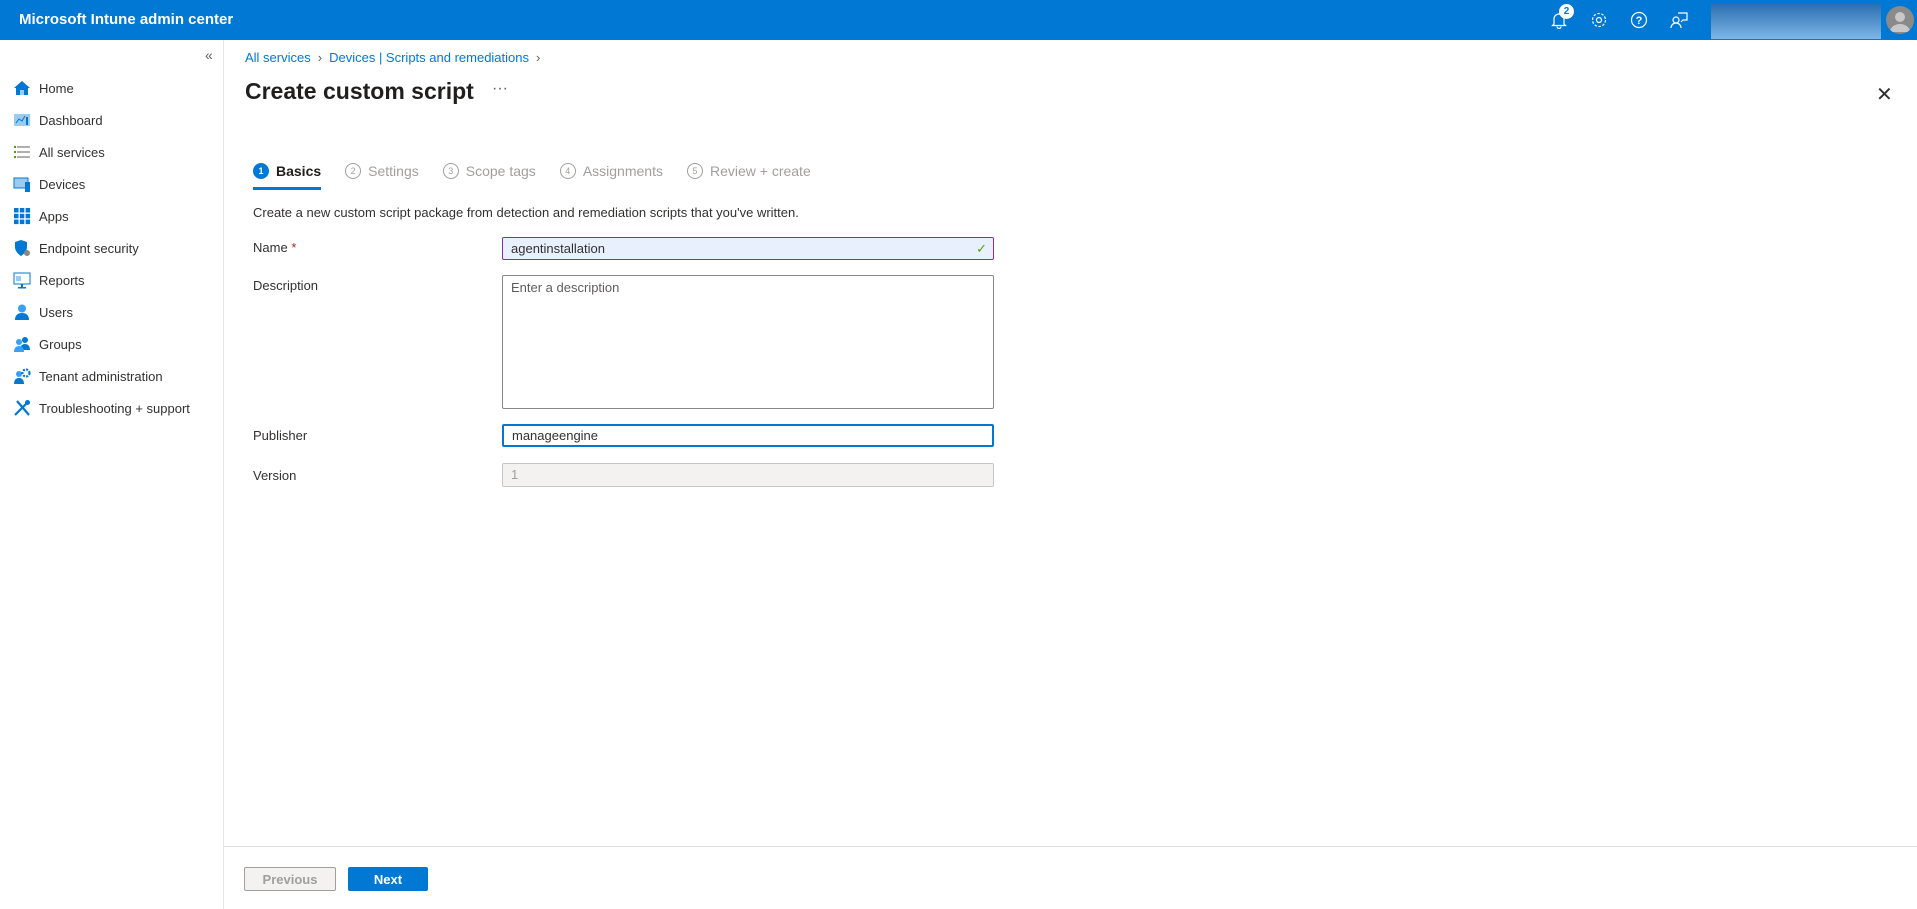 This screenshot has height=909, width=1917. Describe the element at coordinates (111, 120) in the screenshot. I see `sidebar-item-dashboard: Dashboard` at that location.